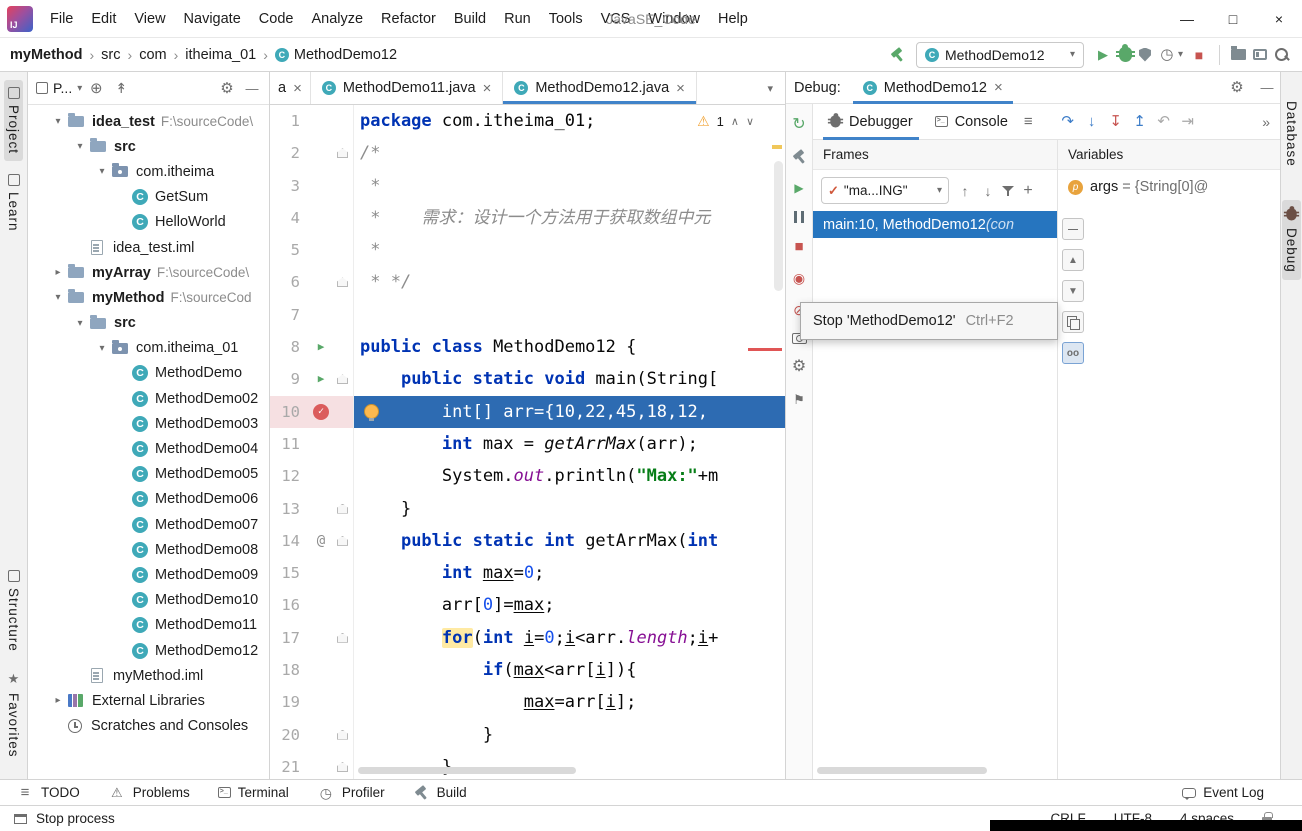 The height and width of the screenshot is (831, 1302). I want to click on profiler-icon: ◷ ▾, so click(1170, 55).